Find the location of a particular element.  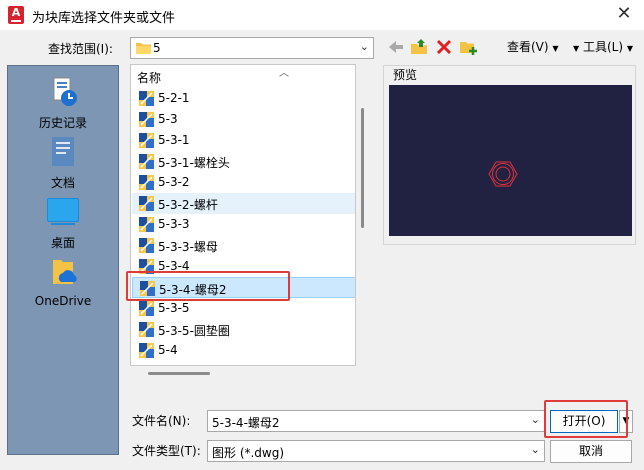

file-row: 5-3-2-螺杆 is located at coordinates (243, 203).